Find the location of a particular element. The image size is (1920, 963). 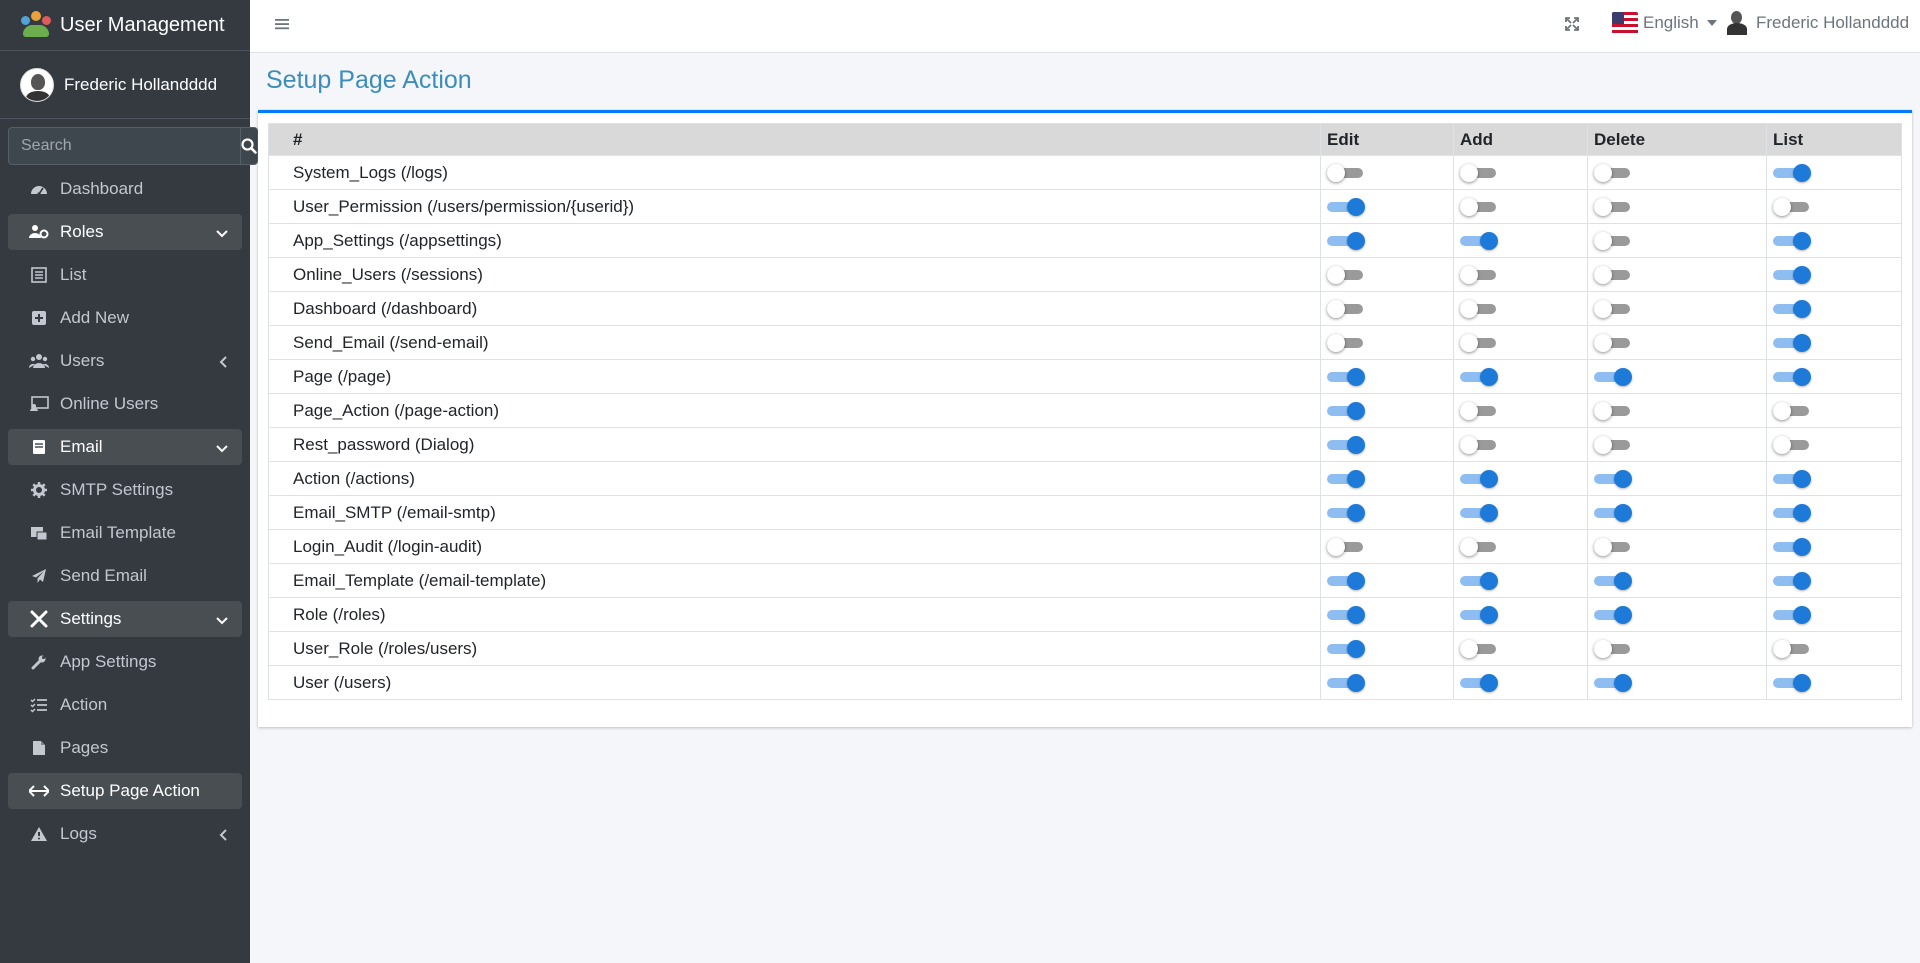

sidebar-item-smtp-settings: SMTP Settings is located at coordinates (125, 490).